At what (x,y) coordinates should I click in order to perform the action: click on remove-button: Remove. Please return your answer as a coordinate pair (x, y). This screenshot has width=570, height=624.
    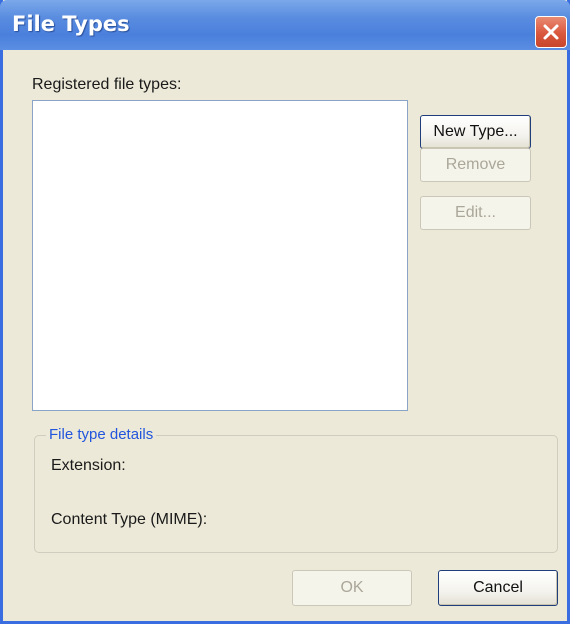
    Looking at the image, I should click on (475, 165).